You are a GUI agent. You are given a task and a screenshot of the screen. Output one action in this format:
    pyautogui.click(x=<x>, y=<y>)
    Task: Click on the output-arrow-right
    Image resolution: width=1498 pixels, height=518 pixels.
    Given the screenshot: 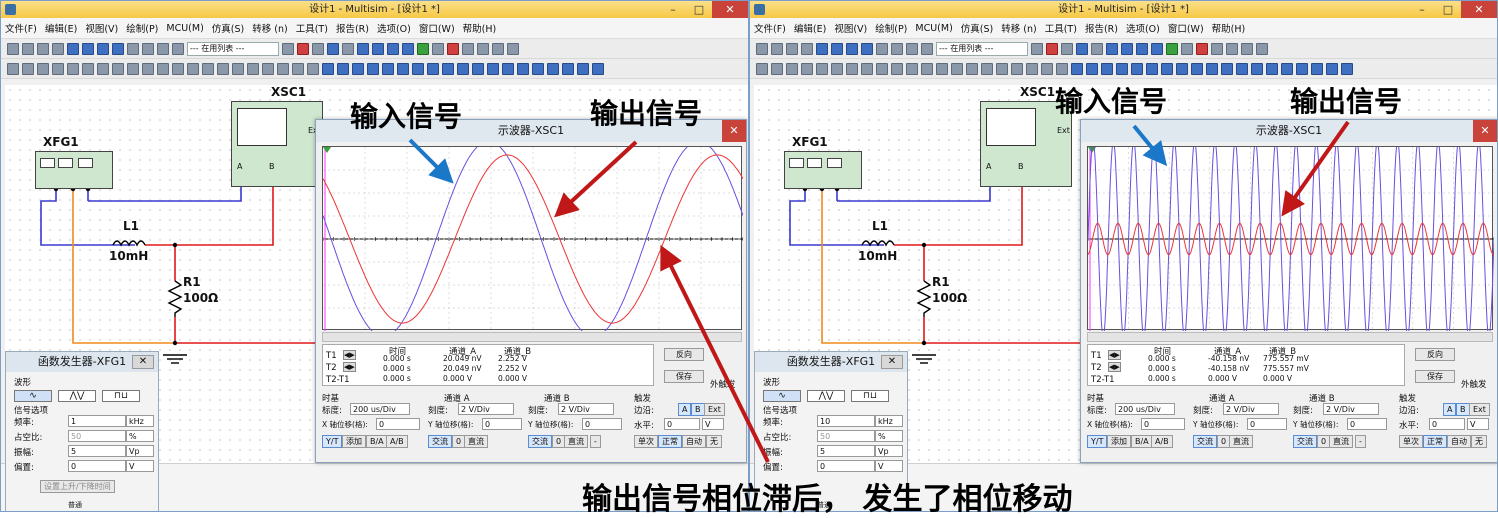 What is the action you would take?
    pyautogui.click(x=1315, y=168)
    